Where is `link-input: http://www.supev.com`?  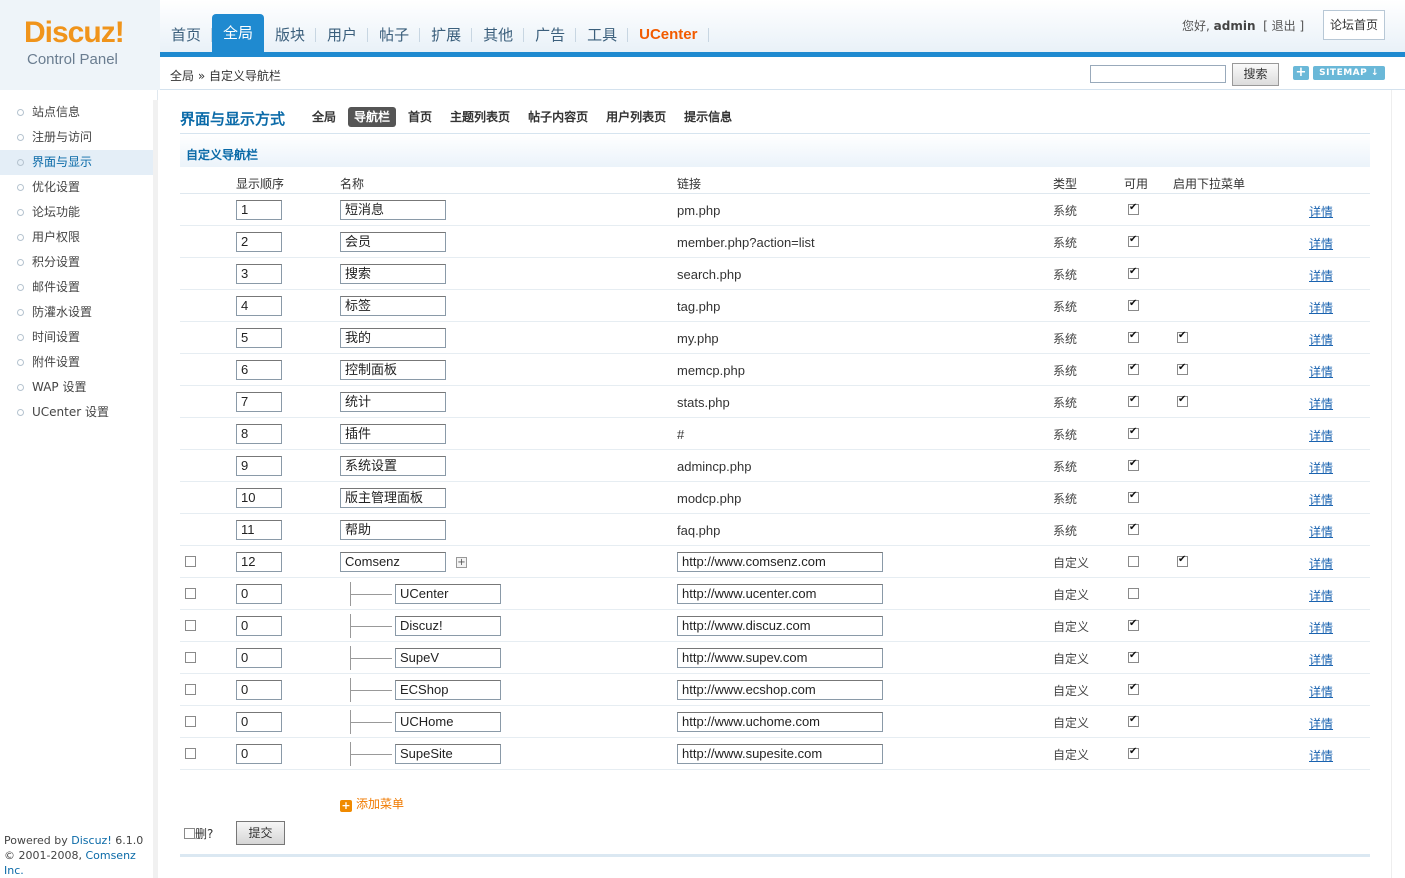 link-input: http://www.supev.com is located at coordinates (780, 658).